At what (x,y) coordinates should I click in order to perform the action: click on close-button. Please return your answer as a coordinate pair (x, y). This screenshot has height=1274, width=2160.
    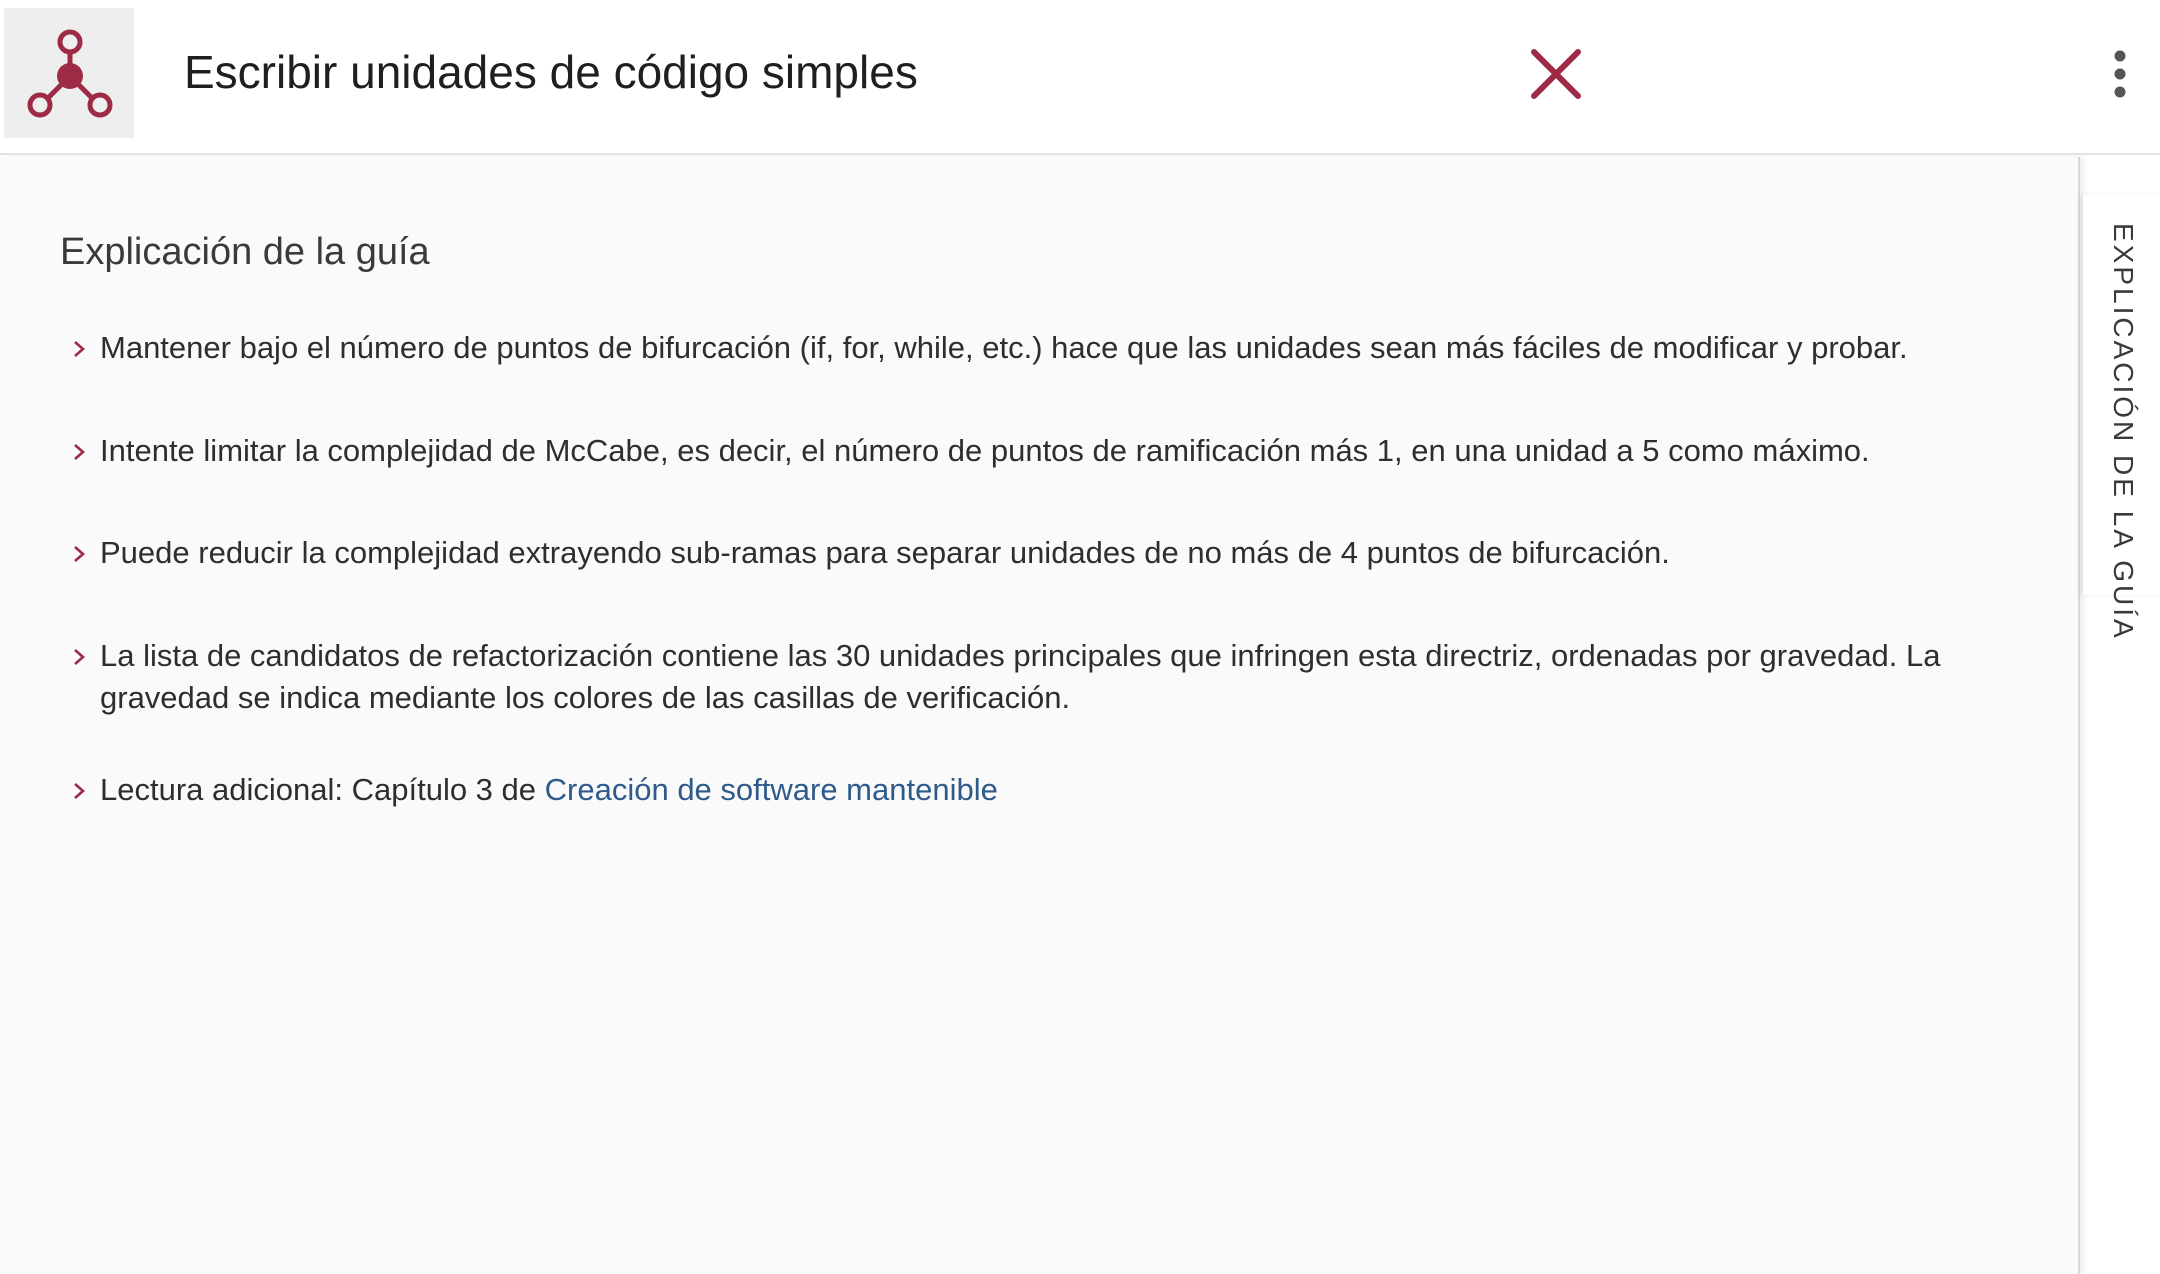
    Looking at the image, I should click on (1556, 74).